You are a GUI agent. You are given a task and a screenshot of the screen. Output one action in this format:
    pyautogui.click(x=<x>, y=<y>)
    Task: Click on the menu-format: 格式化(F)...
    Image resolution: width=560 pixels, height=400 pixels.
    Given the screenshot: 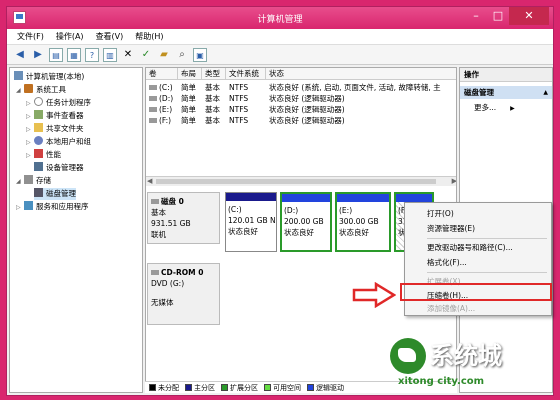 What is the action you would take?
    pyautogui.click(x=447, y=263)
    